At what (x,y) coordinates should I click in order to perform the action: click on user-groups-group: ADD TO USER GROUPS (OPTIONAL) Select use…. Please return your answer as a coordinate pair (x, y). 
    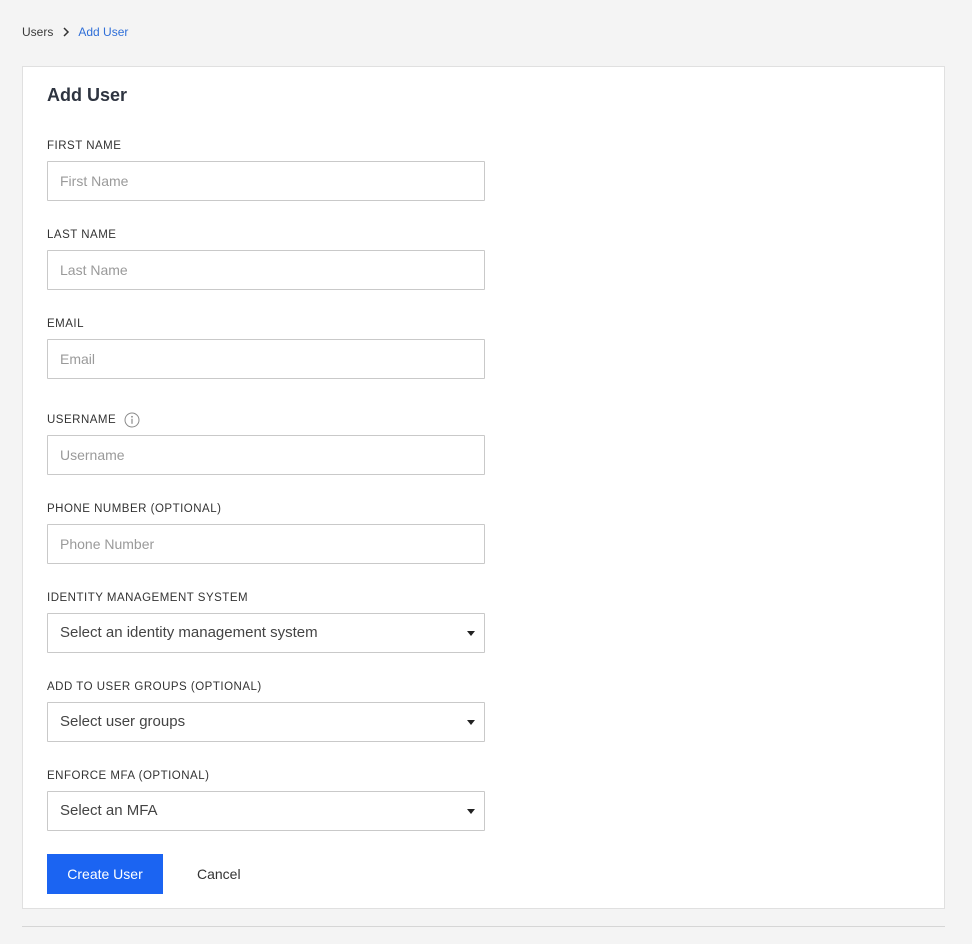
    Looking at the image, I should click on (266, 711).